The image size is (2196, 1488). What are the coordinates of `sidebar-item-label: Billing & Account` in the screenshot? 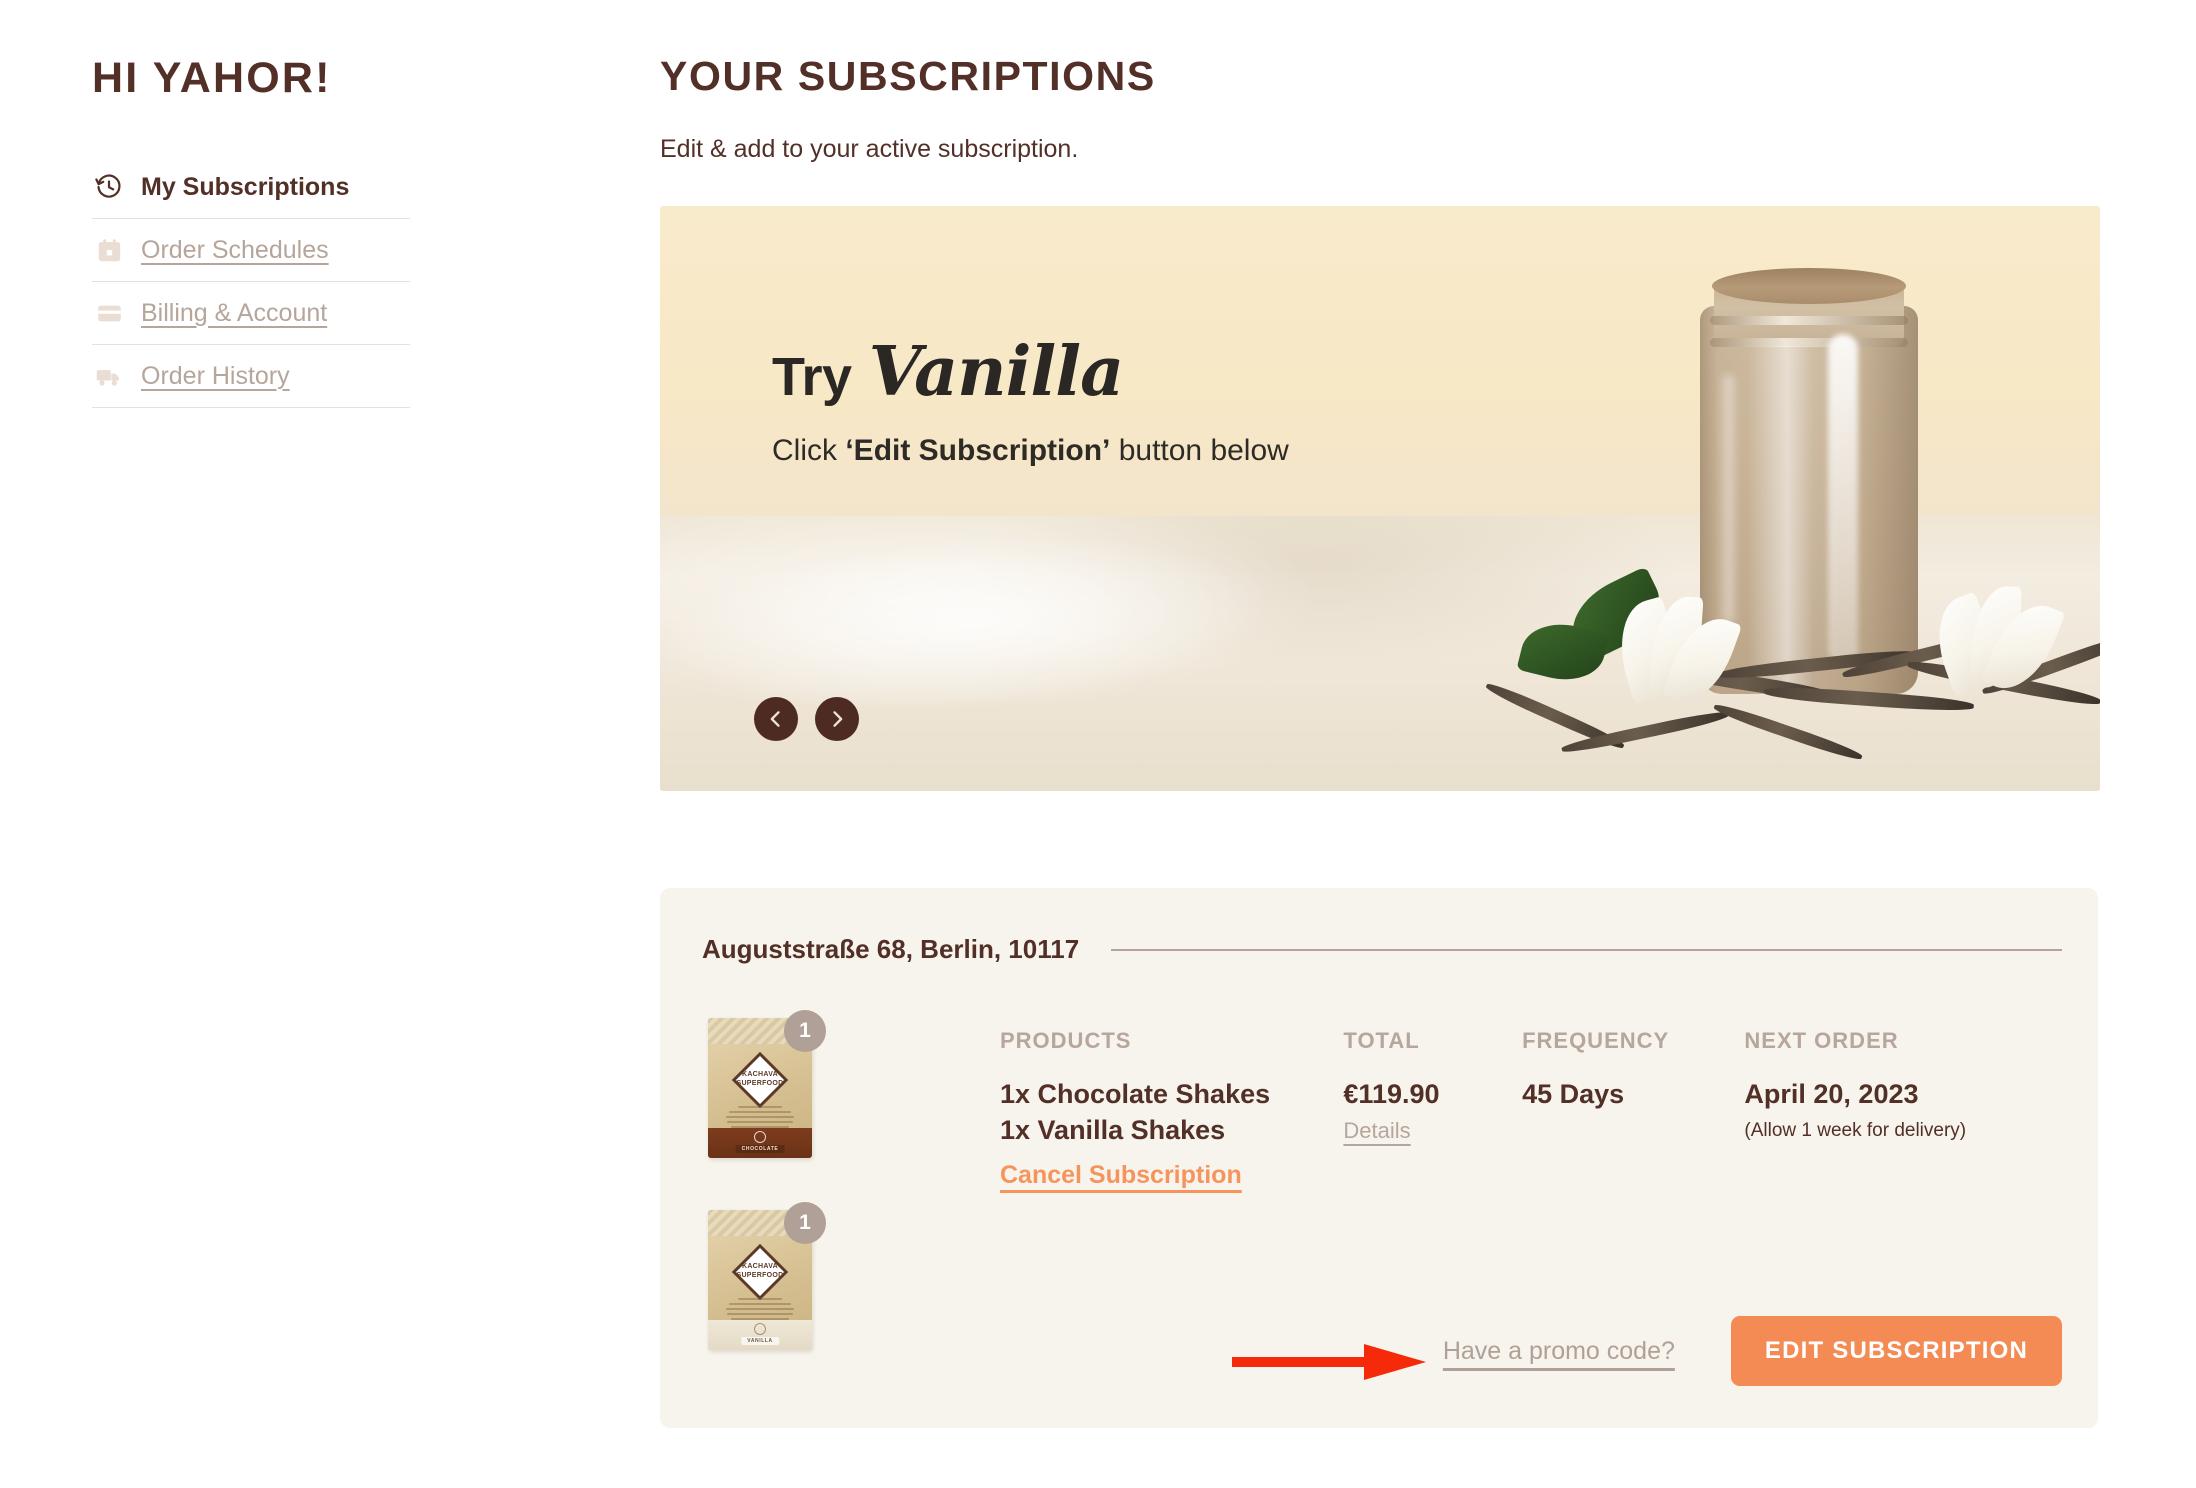 It's located at (234, 312).